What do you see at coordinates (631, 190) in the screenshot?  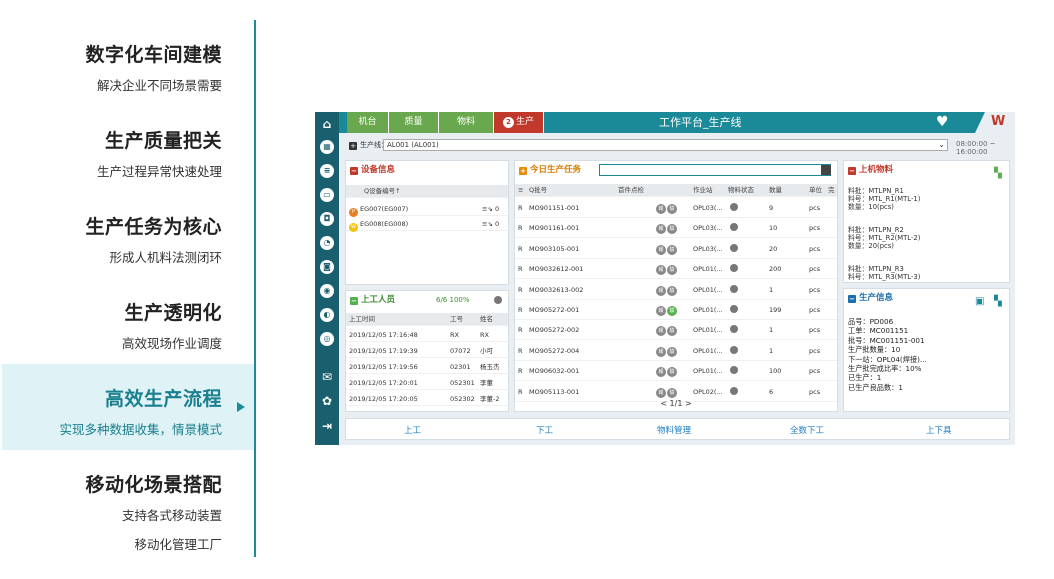 I see `col-first-check: 首件点检` at bounding box center [631, 190].